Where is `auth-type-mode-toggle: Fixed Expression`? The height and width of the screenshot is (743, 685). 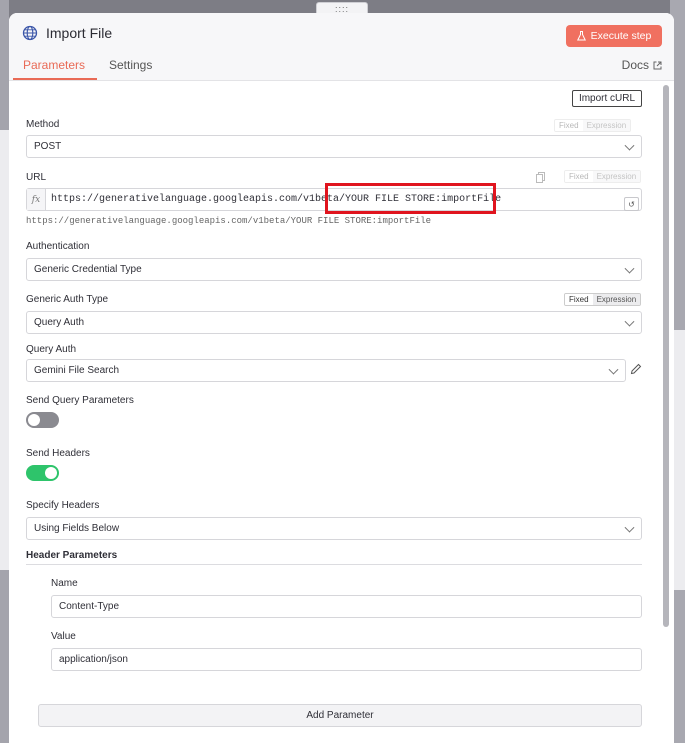 auth-type-mode-toggle: Fixed Expression is located at coordinates (603, 299).